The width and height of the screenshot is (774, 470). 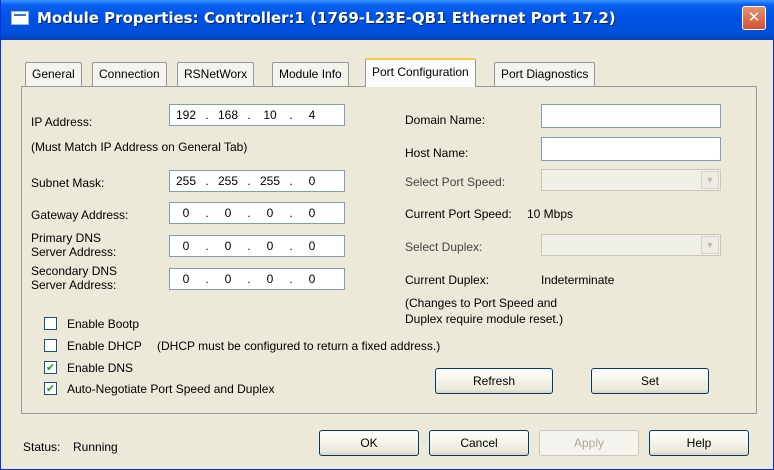 What do you see at coordinates (650, 381) in the screenshot?
I see `set-button: Set` at bounding box center [650, 381].